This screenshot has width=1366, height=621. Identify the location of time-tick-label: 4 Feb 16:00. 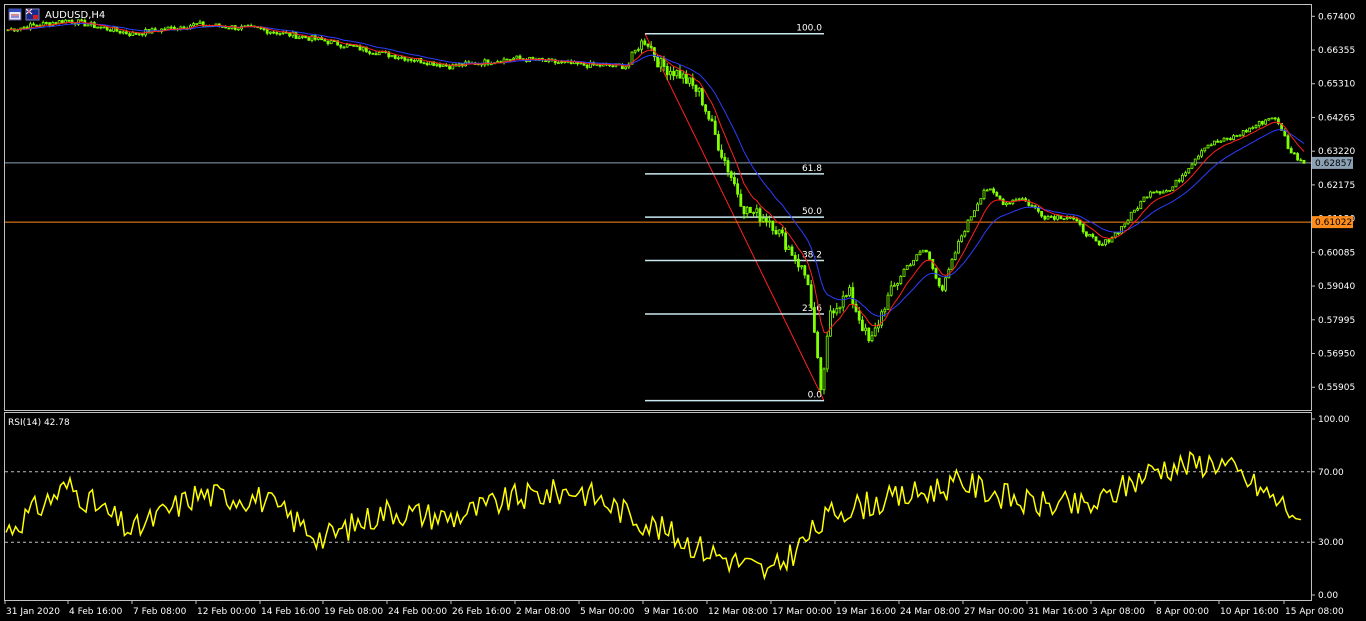
(96, 612).